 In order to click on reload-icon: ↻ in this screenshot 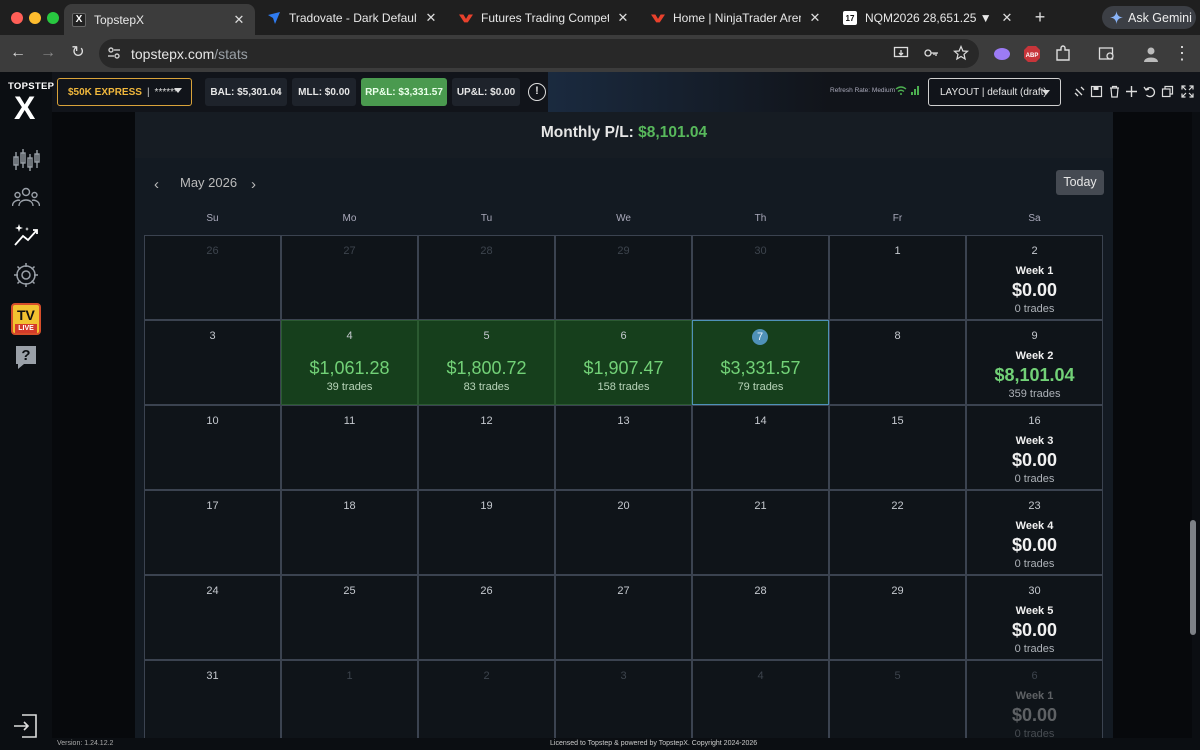, I will do `click(78, 53)`.